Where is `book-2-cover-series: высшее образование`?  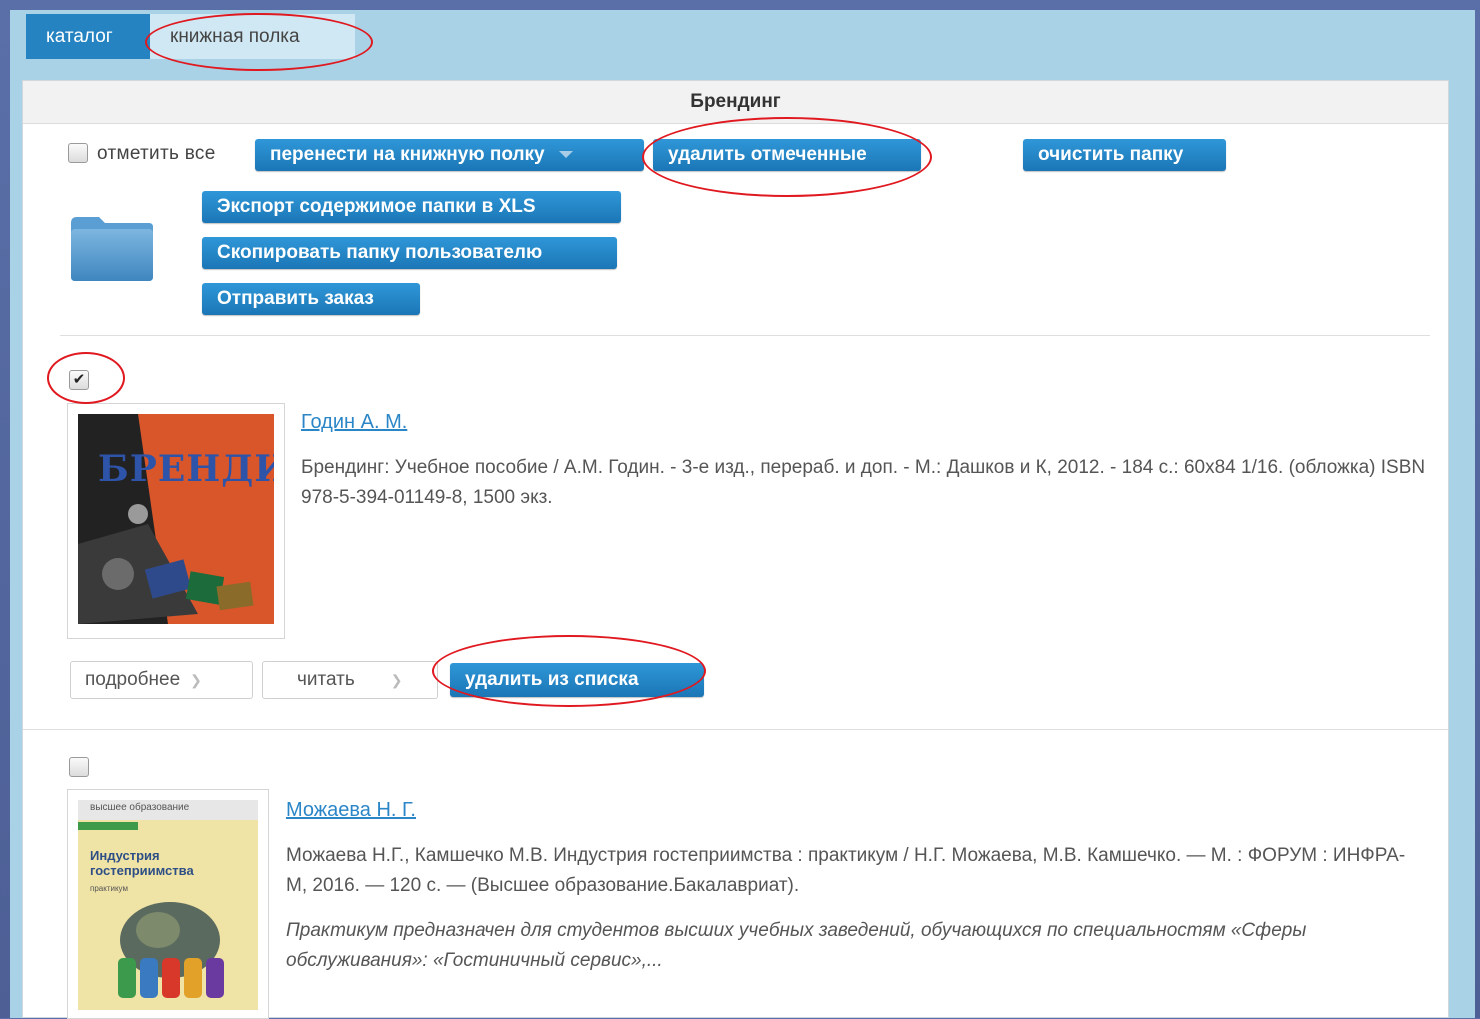 book-2-cover-series: высшее образование is located at coordinates (140, 807).